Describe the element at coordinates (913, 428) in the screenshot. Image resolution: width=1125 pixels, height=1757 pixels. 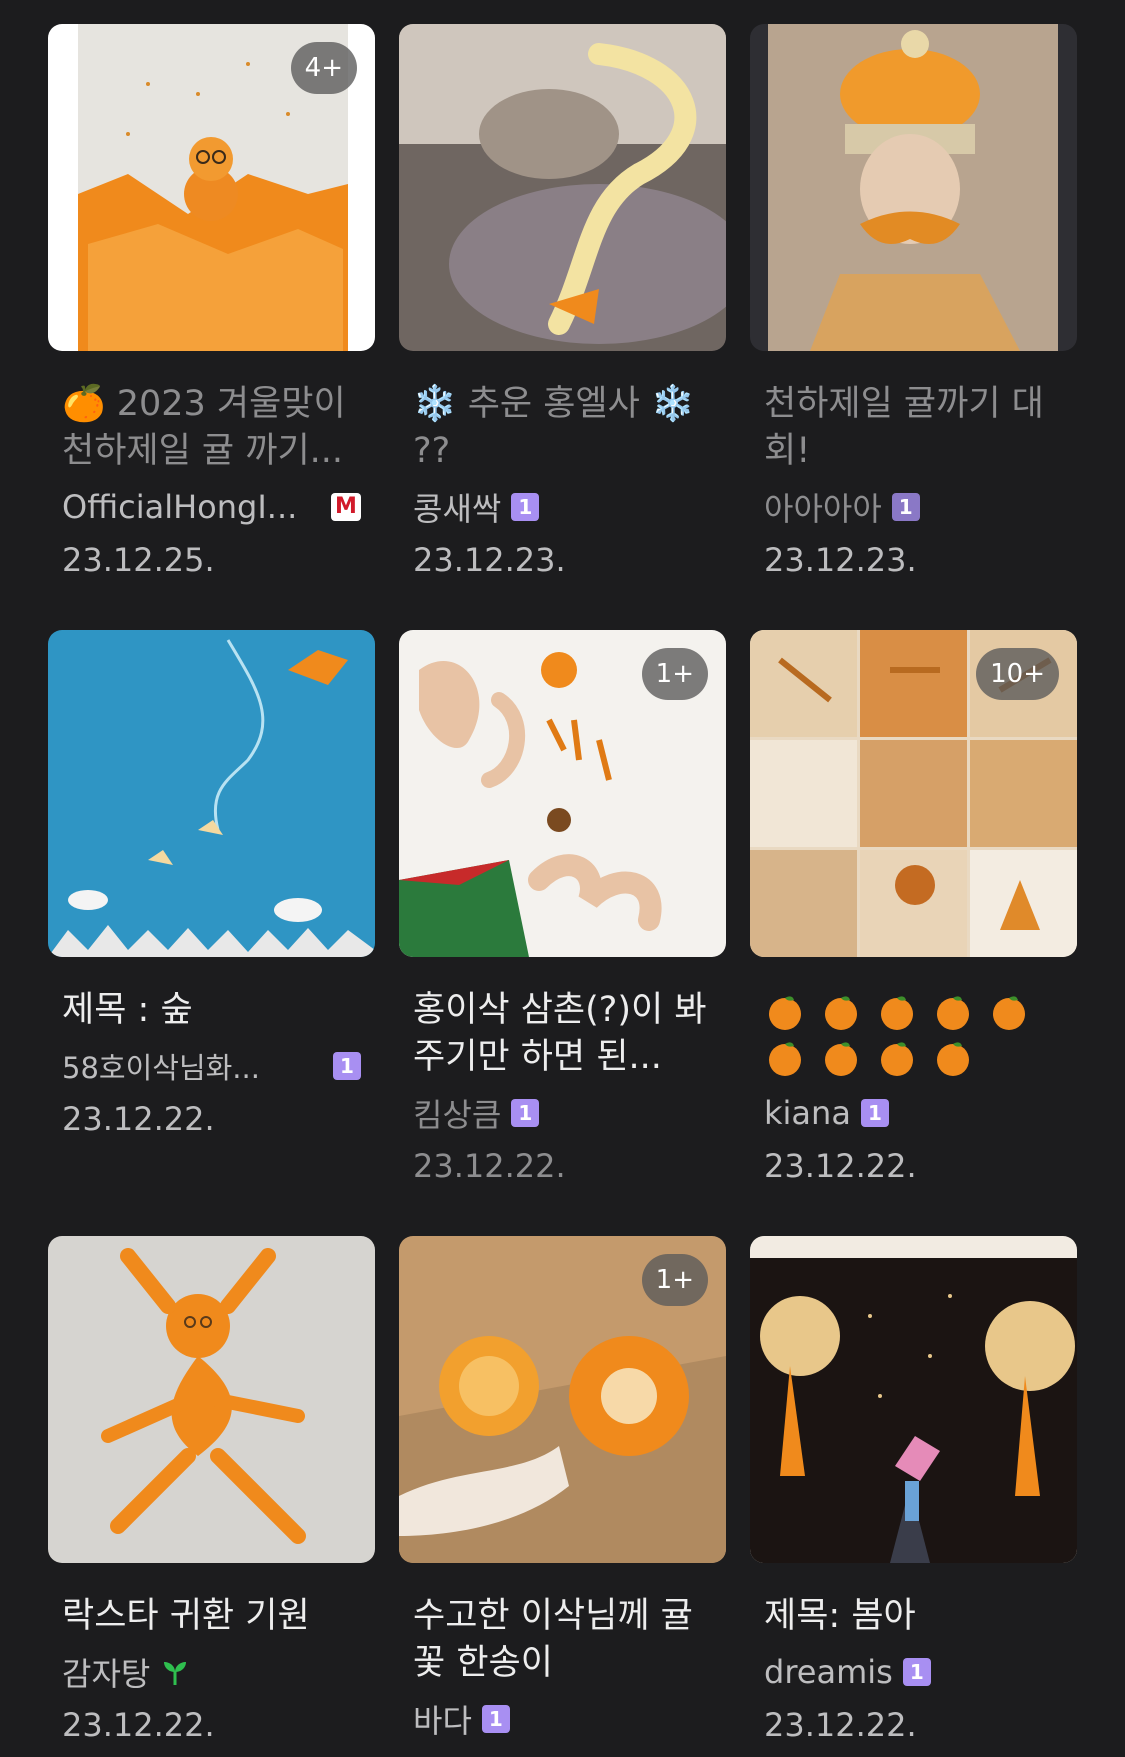
I see `post-title: 천하제일 귤까기 대회!` at that location.